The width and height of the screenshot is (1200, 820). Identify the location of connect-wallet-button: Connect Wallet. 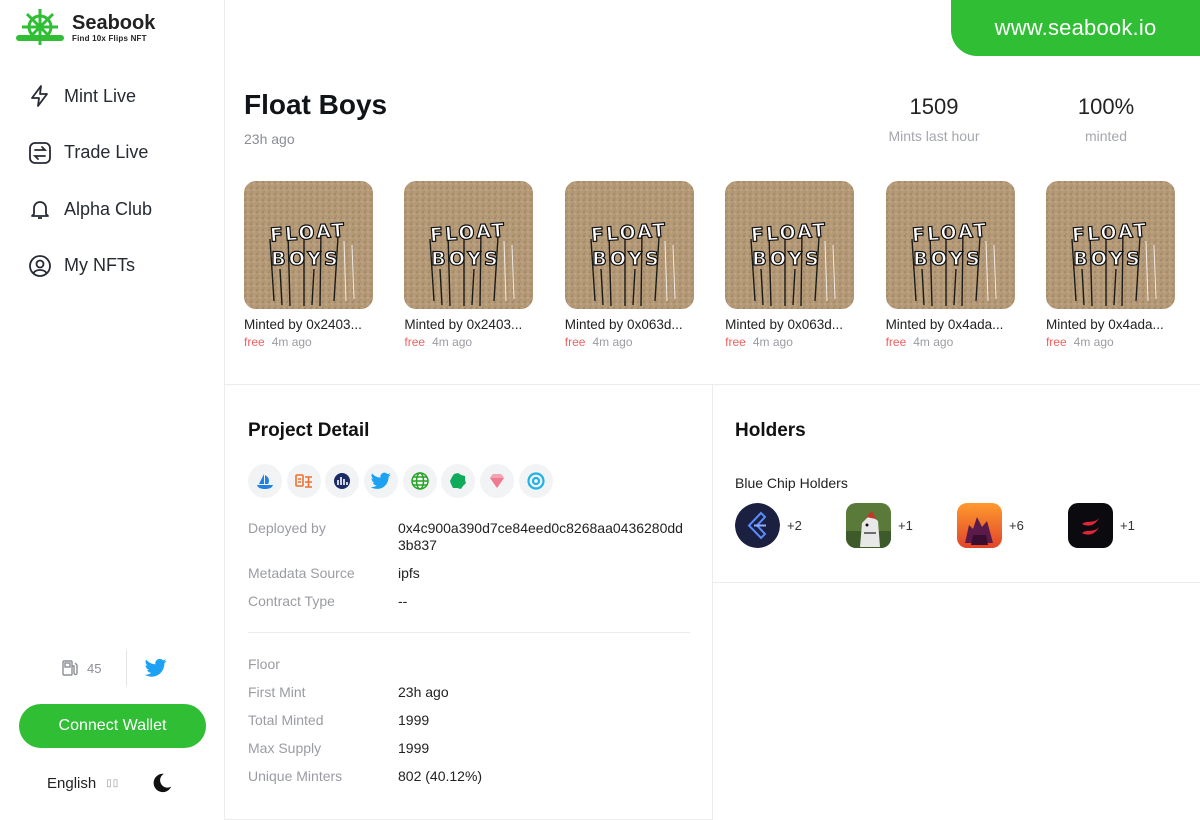
(112, 726).